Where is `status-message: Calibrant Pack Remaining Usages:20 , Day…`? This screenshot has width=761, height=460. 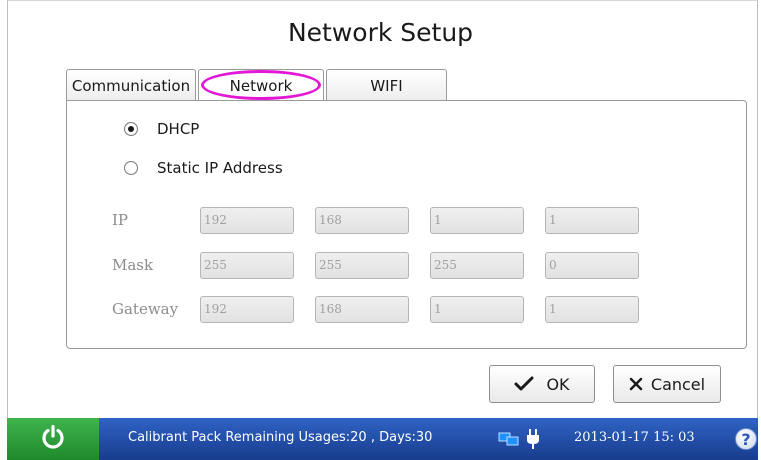
status-message: Calibrant Pack Remaining Usages:20 , Day… is located at coordinates (280, 437).